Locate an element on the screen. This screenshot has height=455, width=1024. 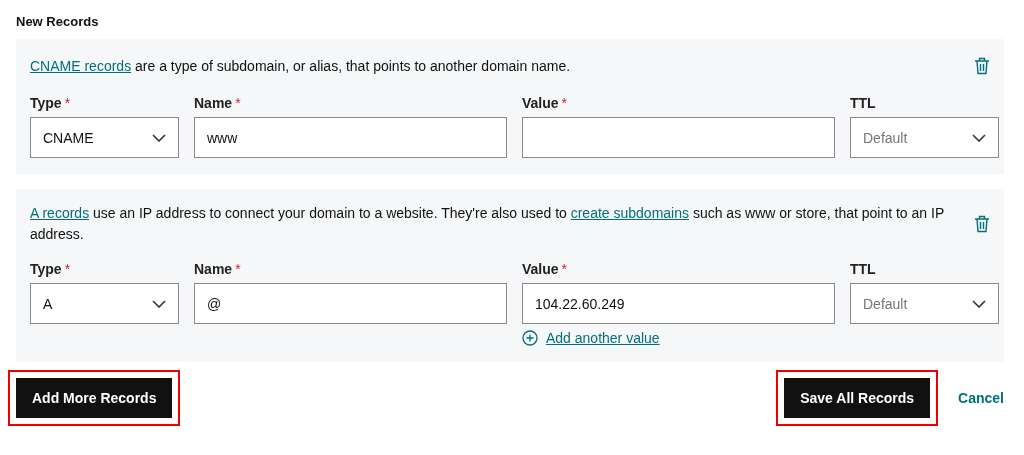
help-link: CNAME records is located at coordinates (81, 65).